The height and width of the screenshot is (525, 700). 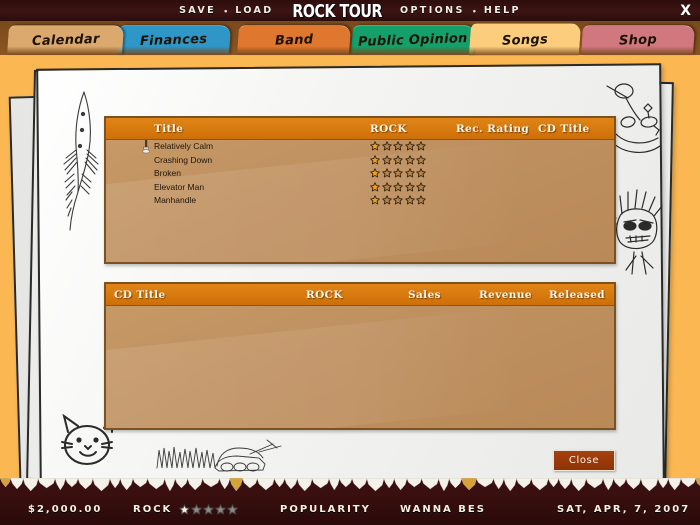 What do you see at coordinates (443, 509) in the screenshot?
I see `popularity-value: WANNA BES` at bounding box center [443, 509].